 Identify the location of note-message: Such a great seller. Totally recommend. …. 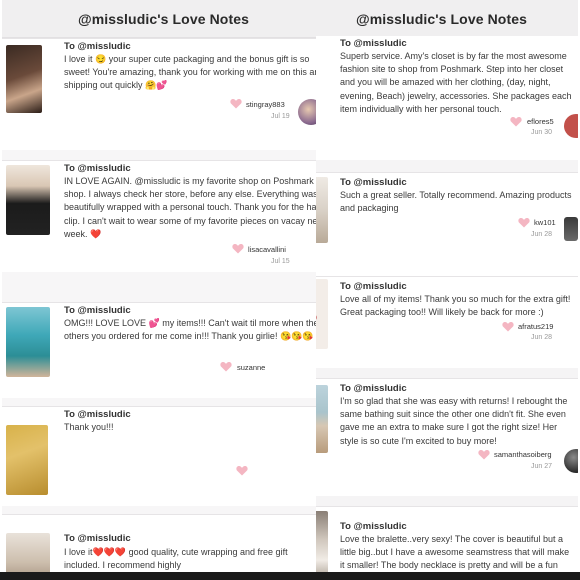
(456, 202).